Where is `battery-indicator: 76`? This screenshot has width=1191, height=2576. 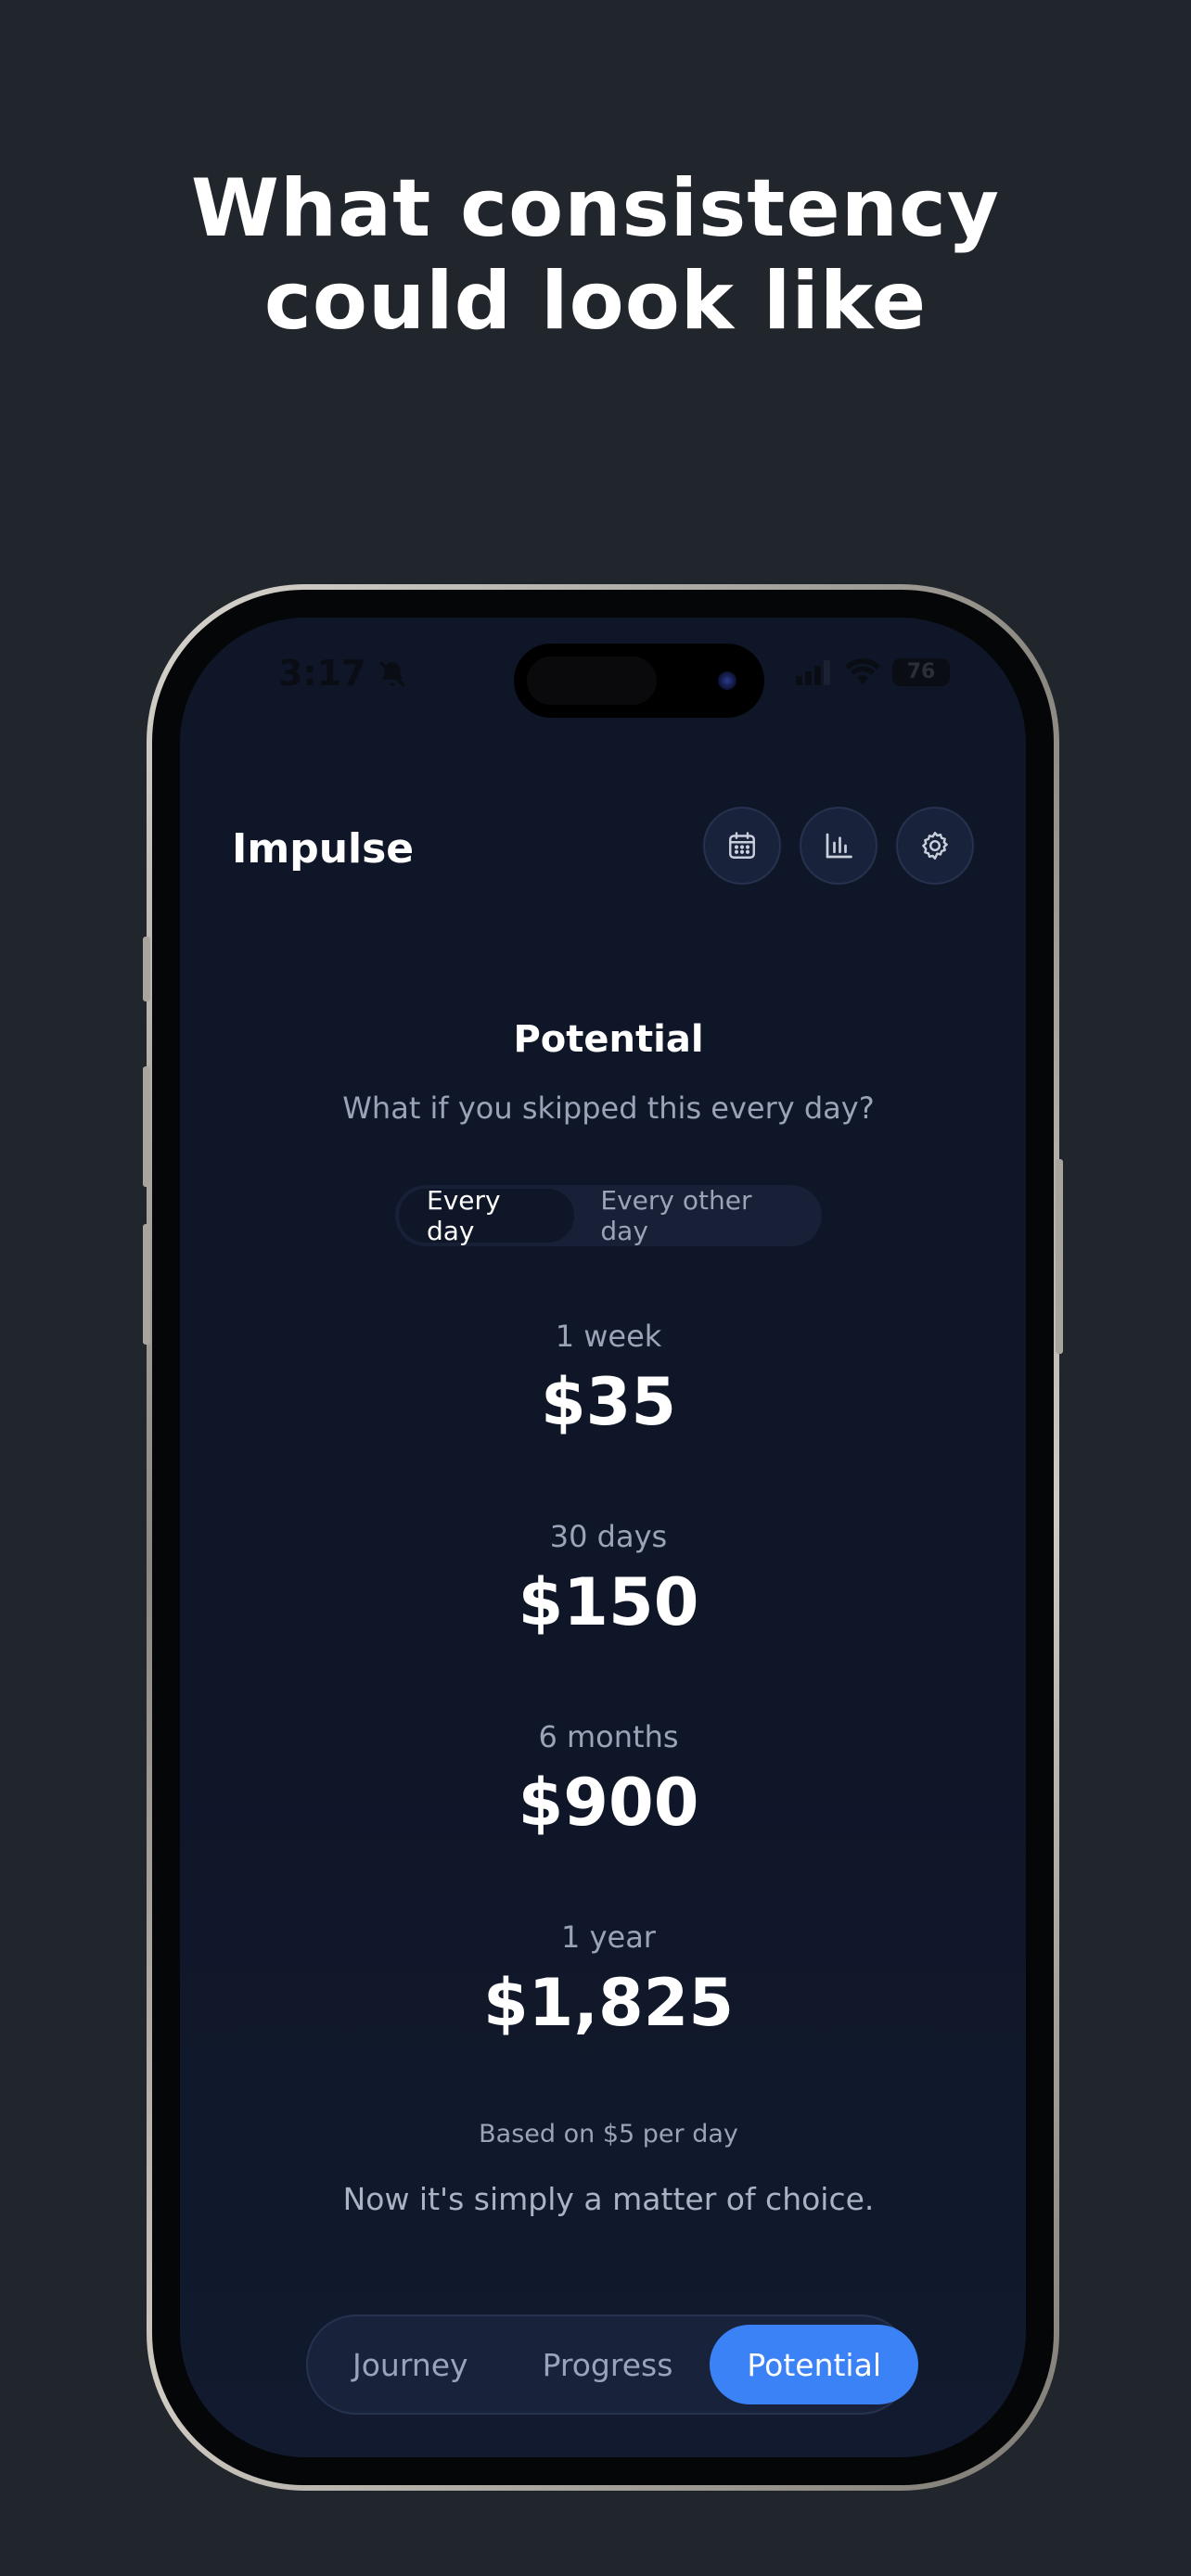 battery-indicator: 76 is located at coordinates (921, 672).